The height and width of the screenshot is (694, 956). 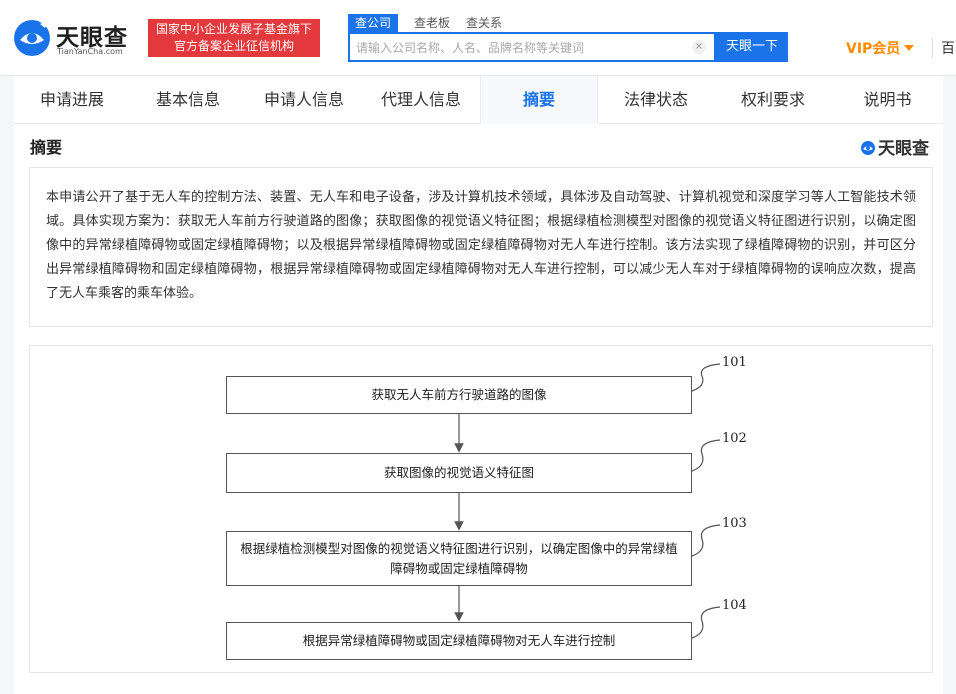 What do you see at coordinates (521, 48) in the screenshot?
I see `search-input` at bounding box center [521, 48].